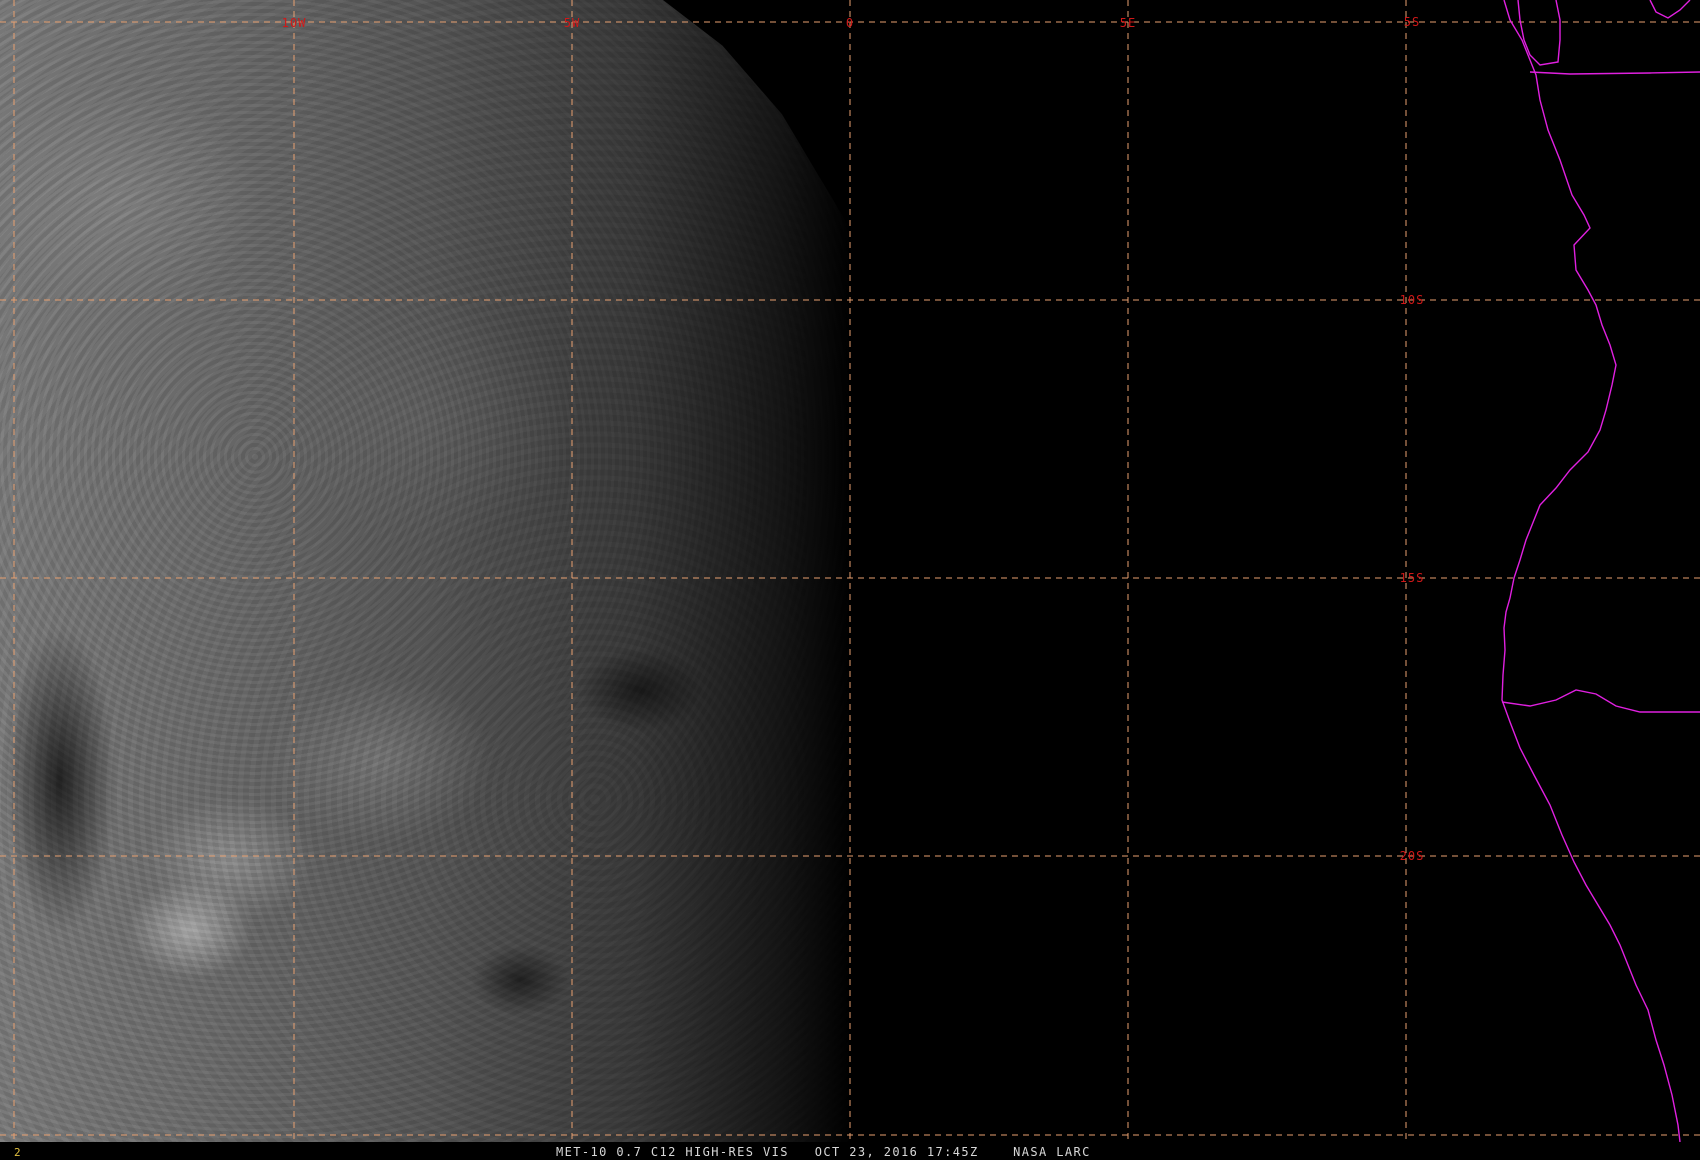  I want to click on longitude-label: 5W, so click(572, 23).